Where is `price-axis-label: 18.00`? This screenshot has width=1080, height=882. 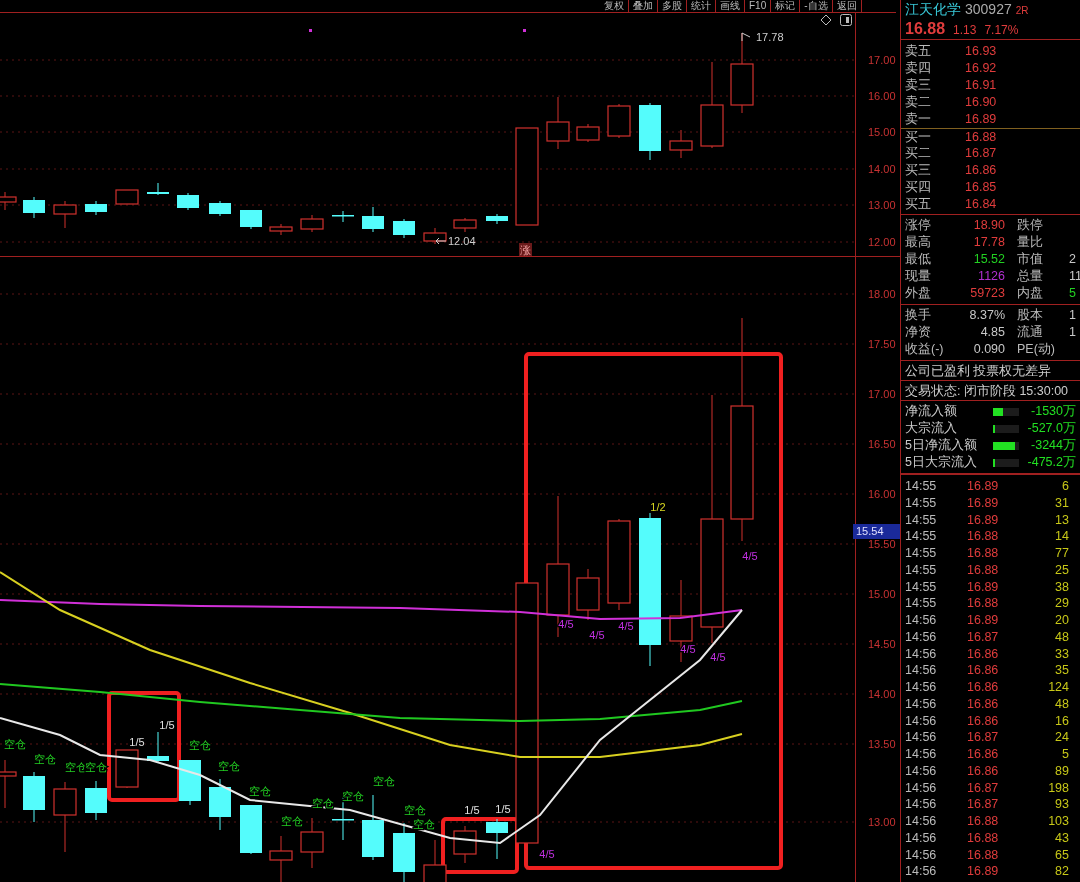 price-axis-label: 18.00 is located at coordinates (882, 294).